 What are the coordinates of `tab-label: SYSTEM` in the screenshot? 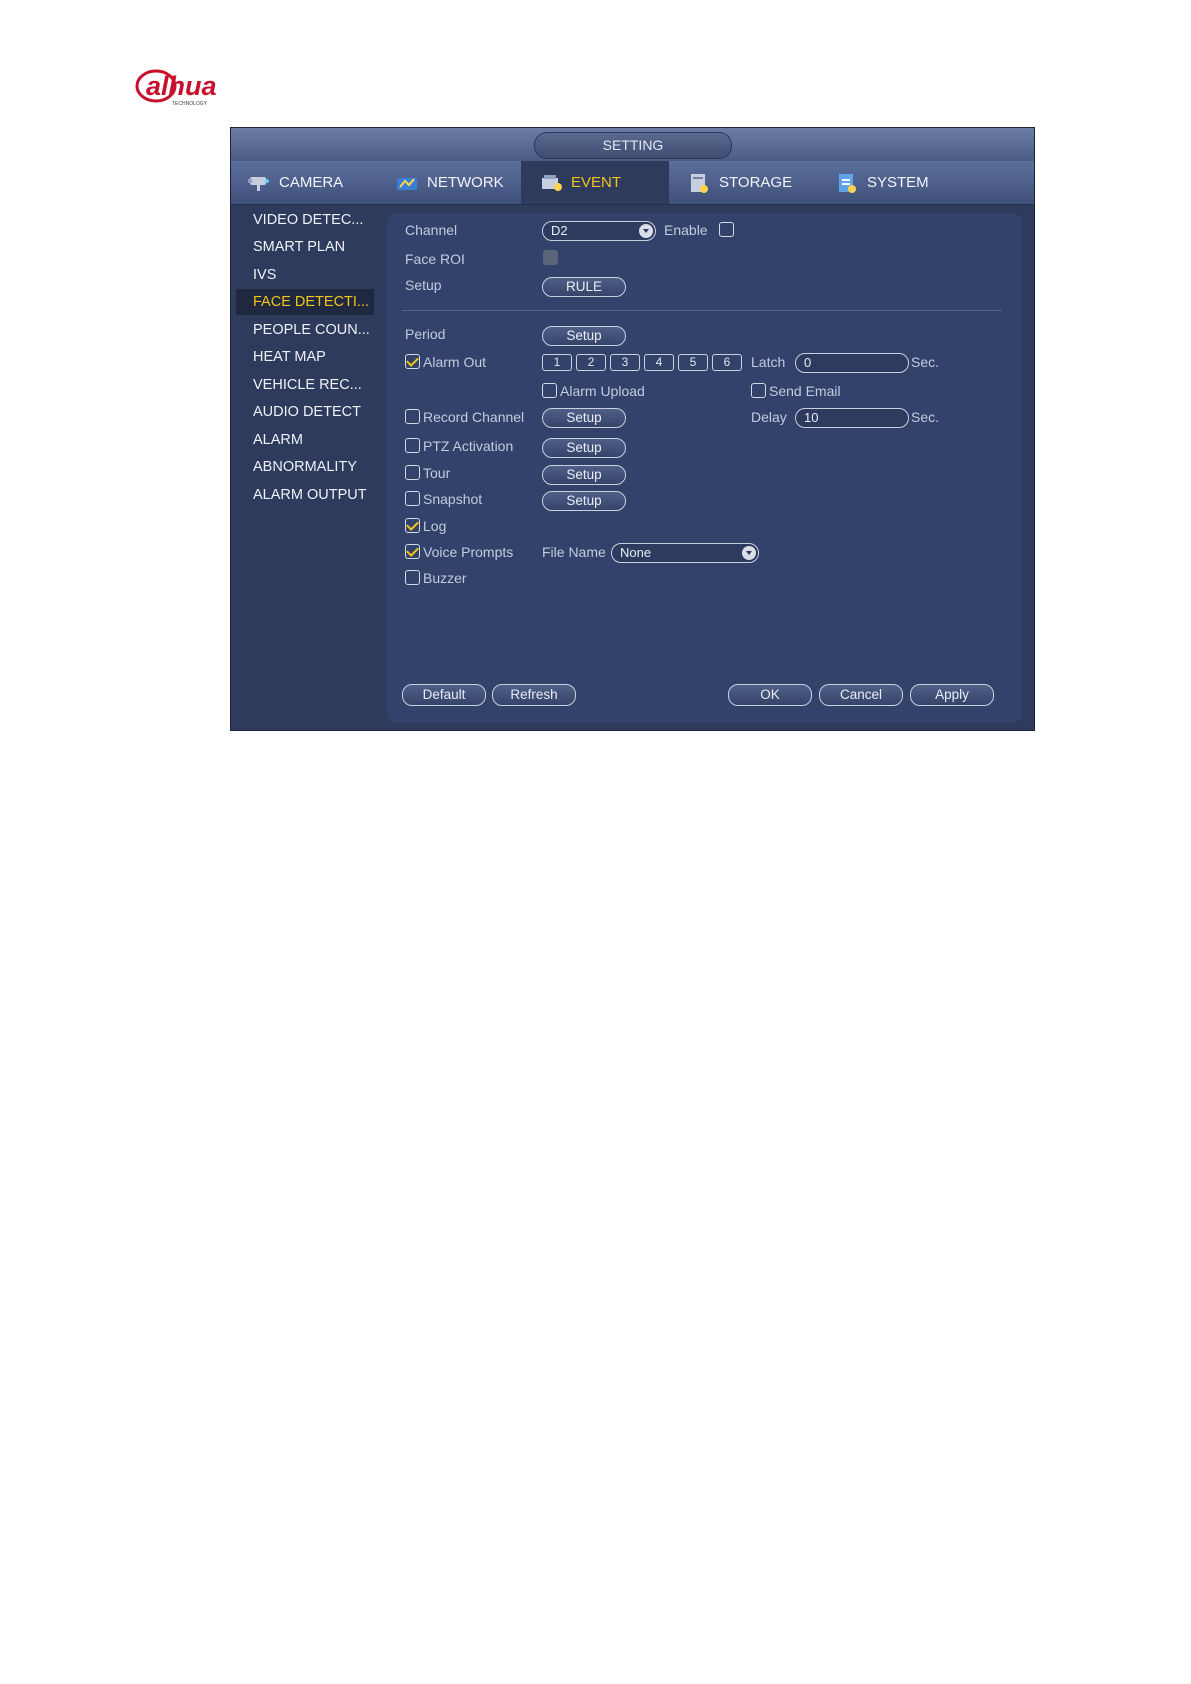 It's located at (898, 182).